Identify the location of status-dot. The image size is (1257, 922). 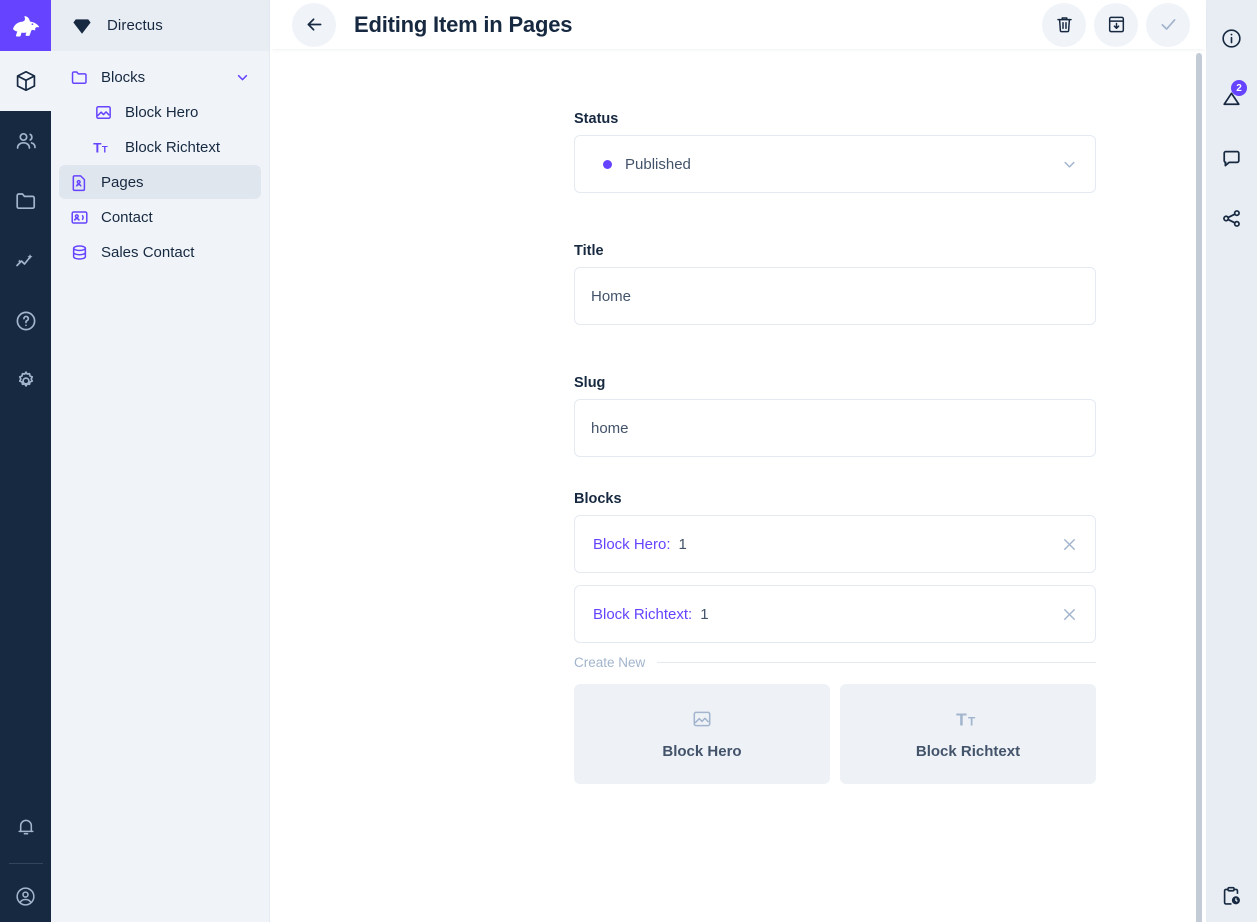
(607, 164).